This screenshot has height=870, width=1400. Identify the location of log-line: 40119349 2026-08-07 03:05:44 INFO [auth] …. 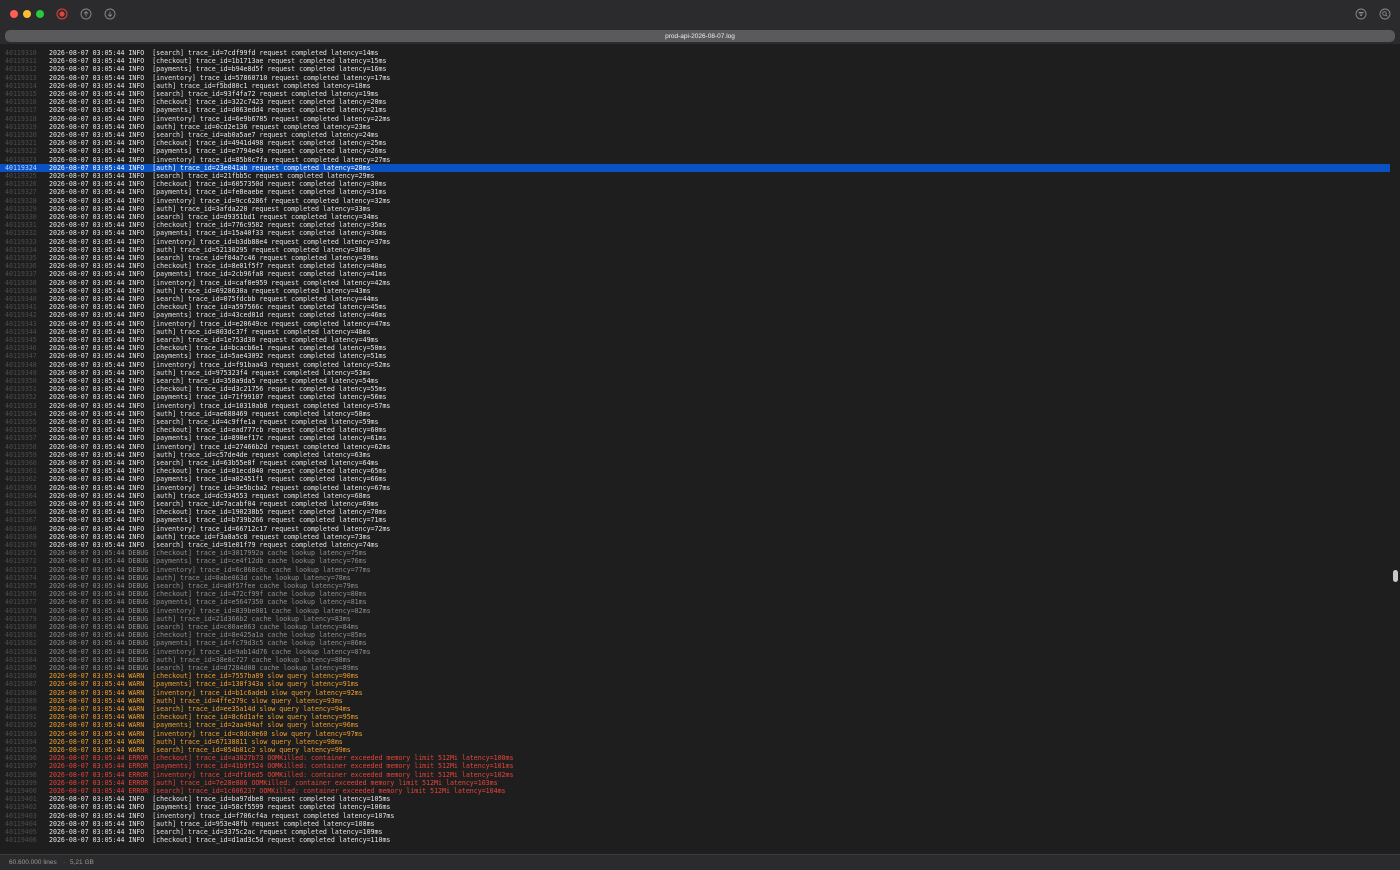
(695, 373).